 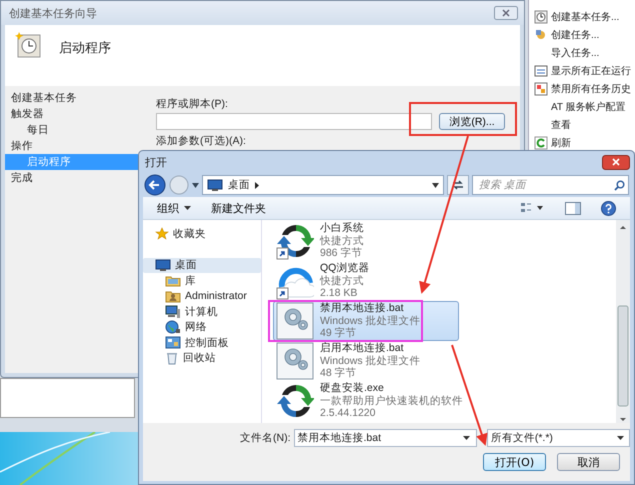 I want to click on action-link: 查看, so click(x=561, y=125).